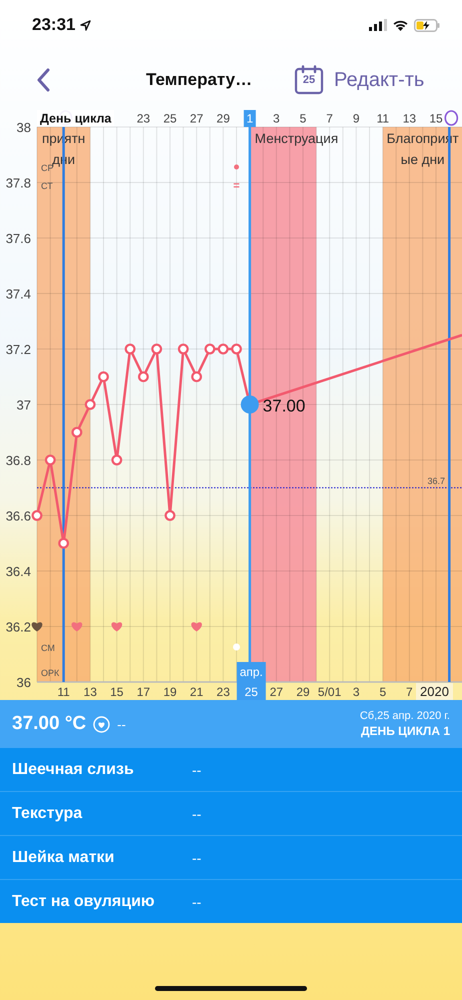 Image resolution: width=462 pixels, height=1000 pixels. What do you see at coordinates (409, 119) in the screenshot?
I see `cycle-day-label: 13` at bounding box center [409, 119].